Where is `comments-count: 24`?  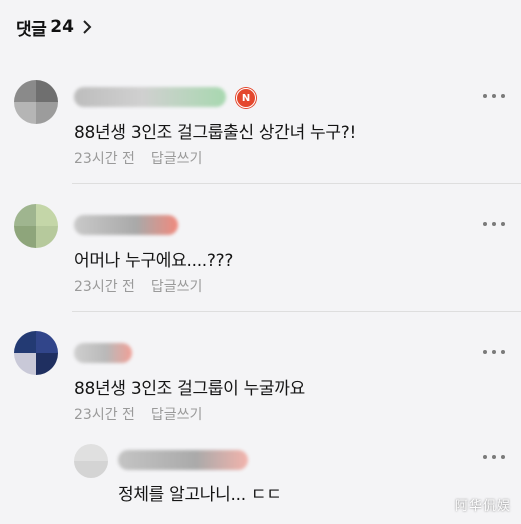
comments-count: 24 is located at coordinates (62, 27).